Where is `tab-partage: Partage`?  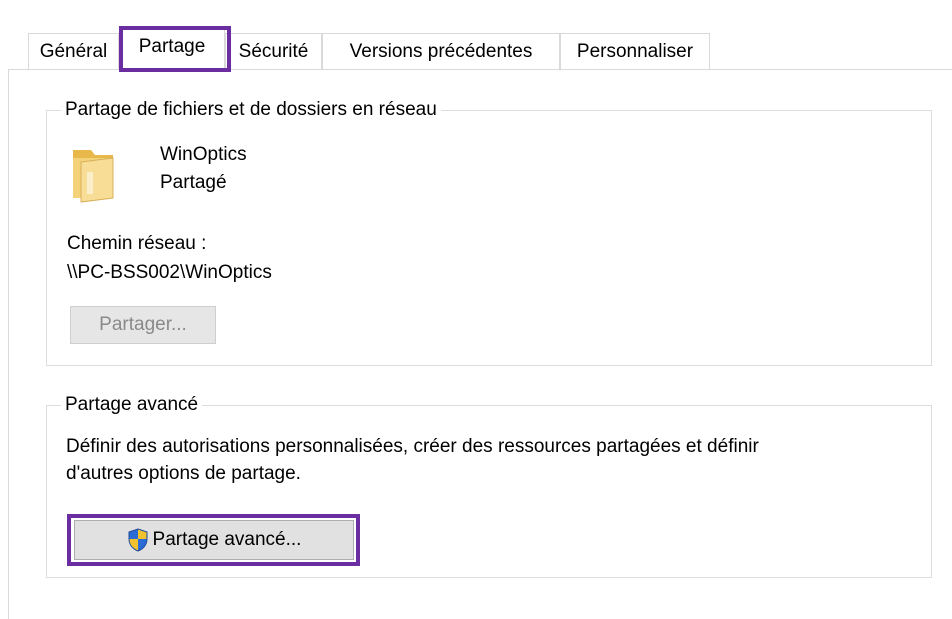
tab-partage: Partage is located at coordinates (172, 49).